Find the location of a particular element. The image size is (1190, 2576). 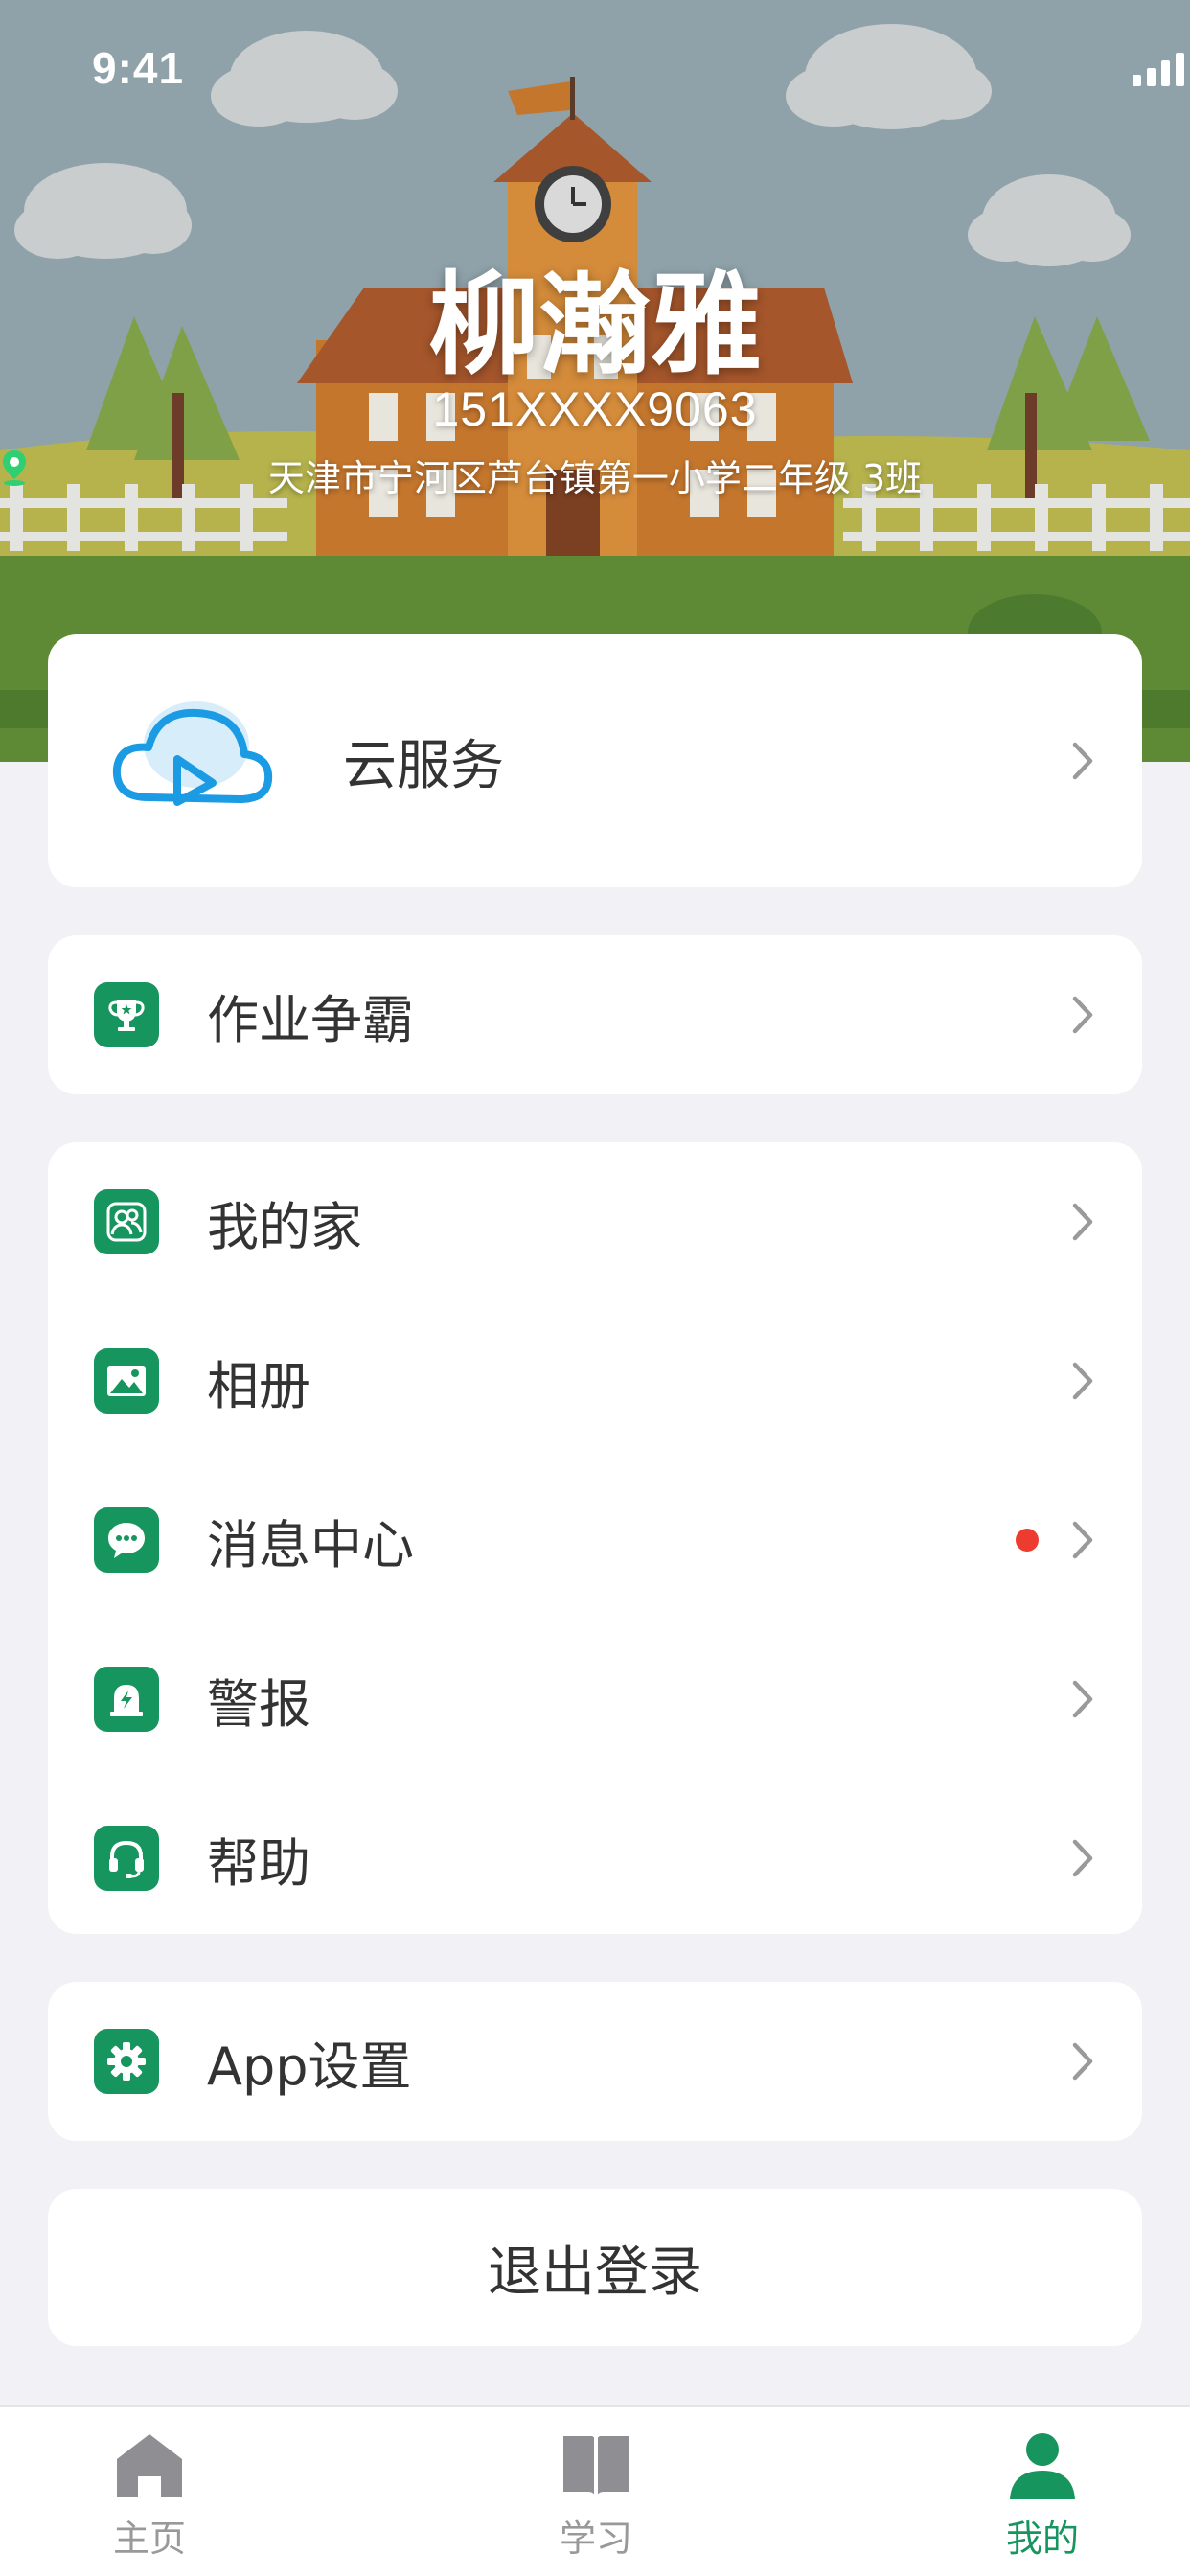

unread-badge is located at coordinates (1028, 1540).